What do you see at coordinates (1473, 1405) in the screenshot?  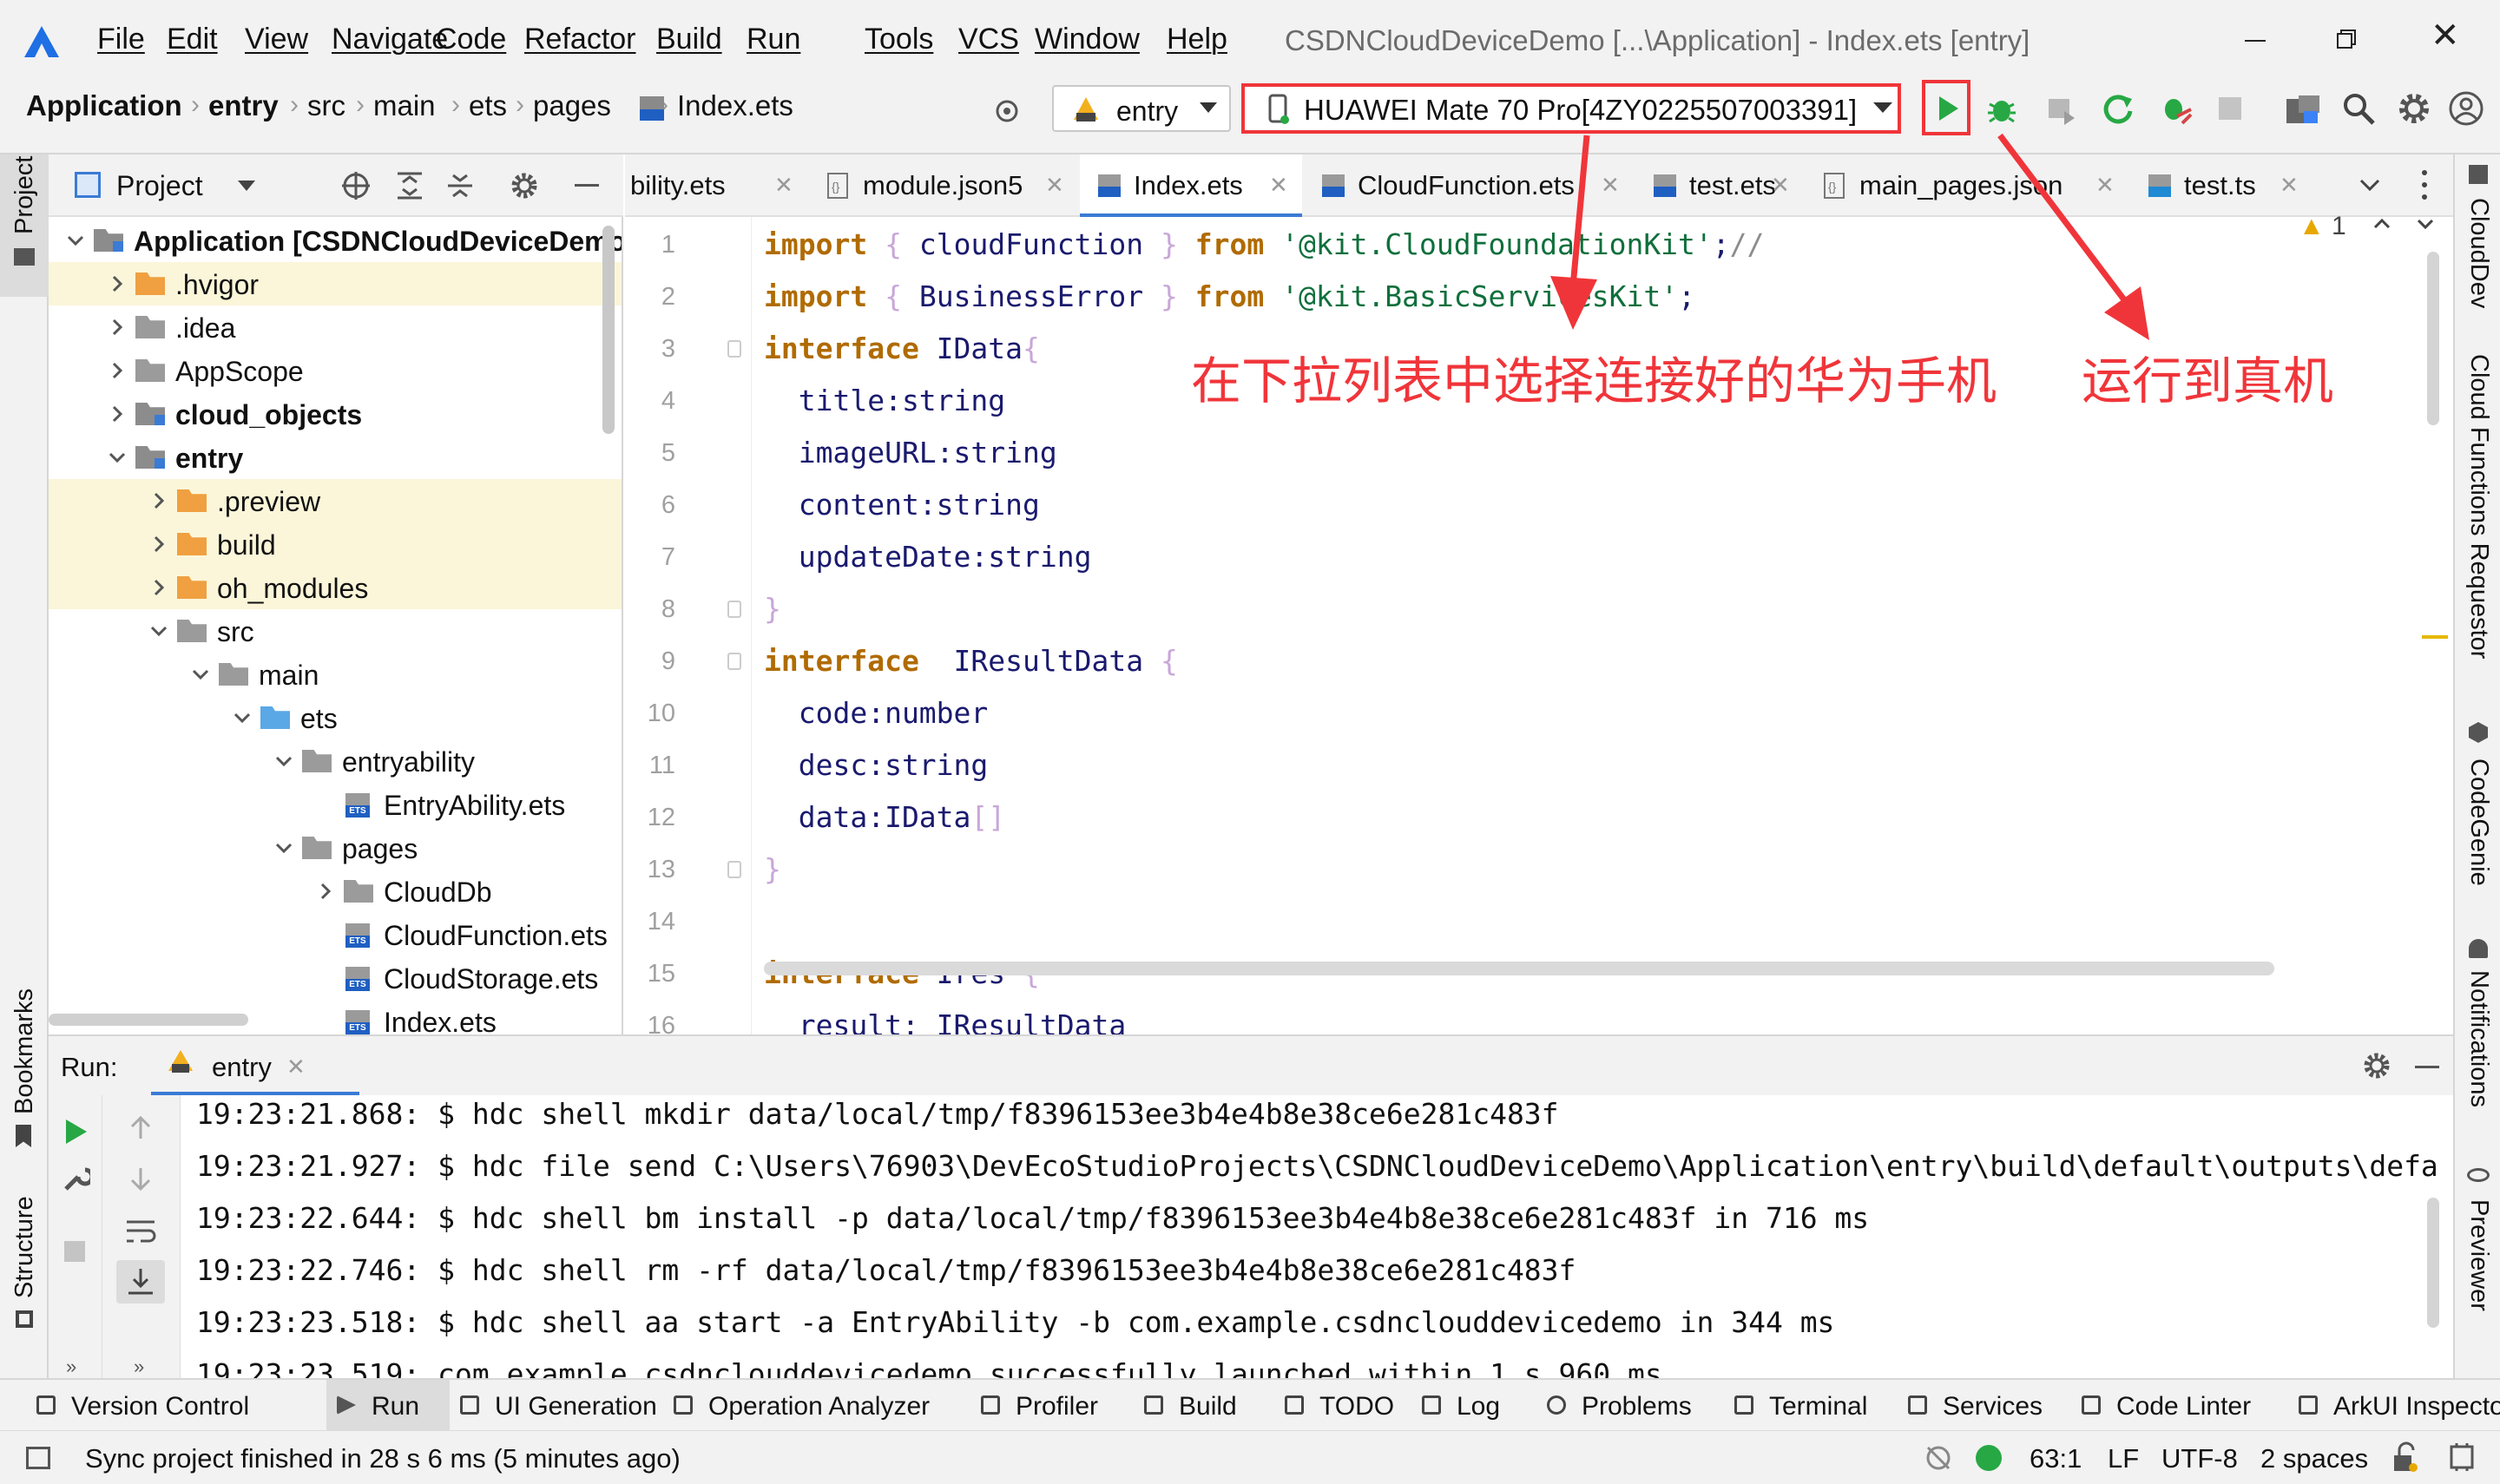 I see `bottom-tool-log: Log` at bounding box center [1473, 1405].